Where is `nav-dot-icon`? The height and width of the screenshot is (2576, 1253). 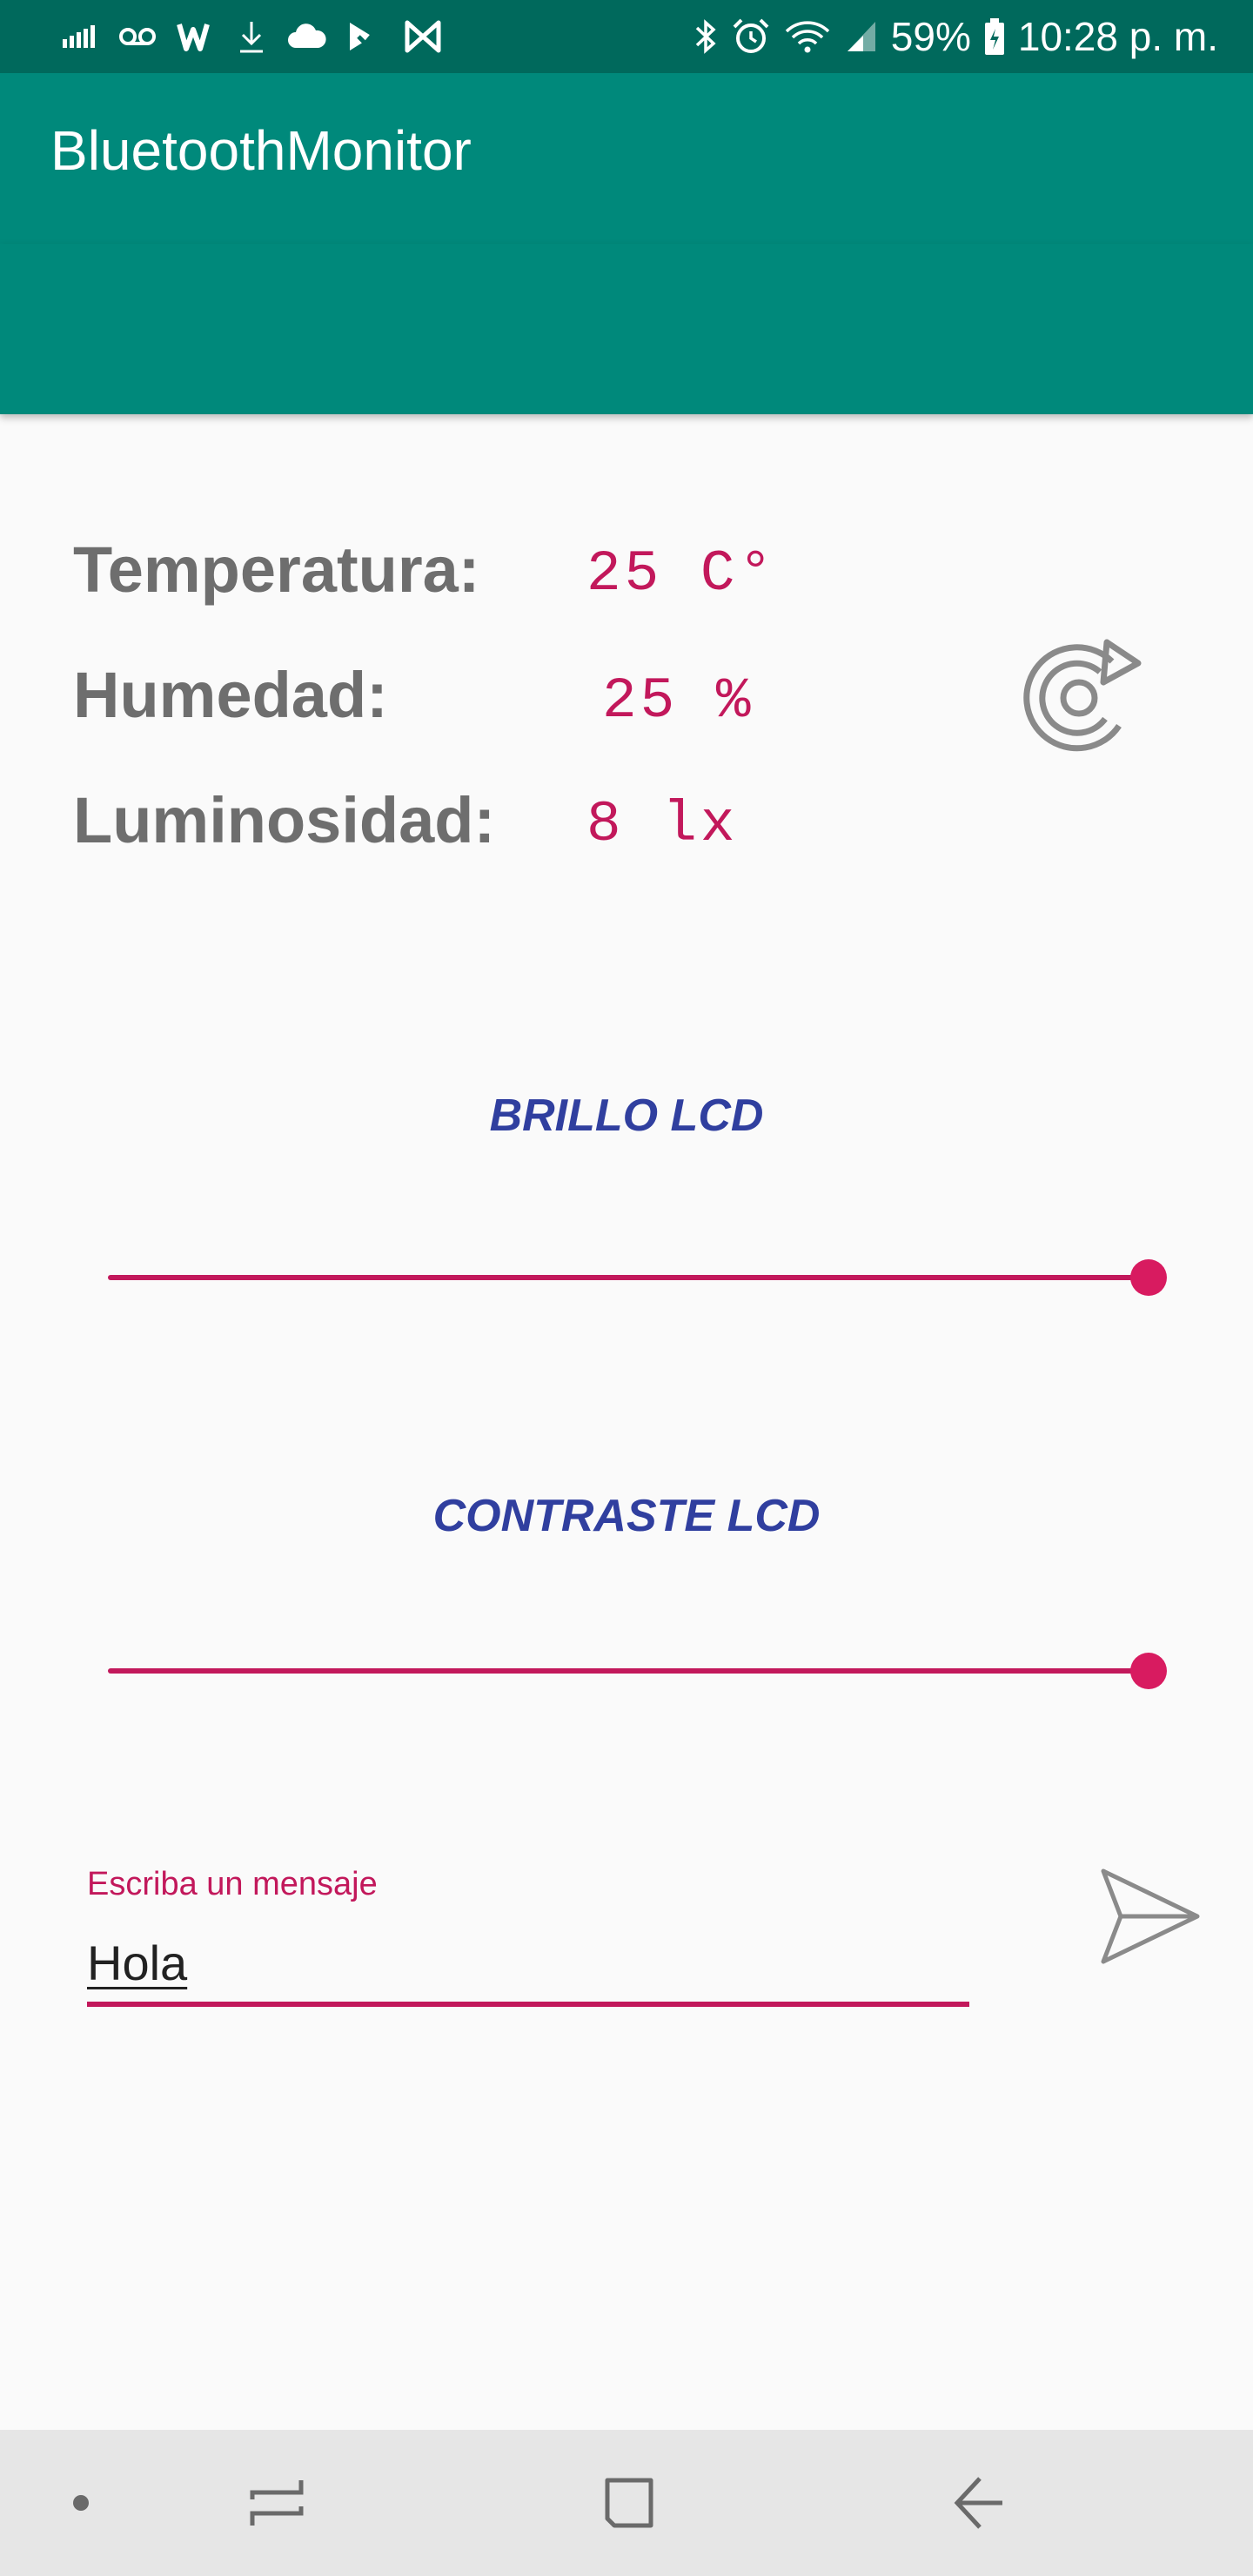 nav-dot-icon is located at coordinates (81, 2503).